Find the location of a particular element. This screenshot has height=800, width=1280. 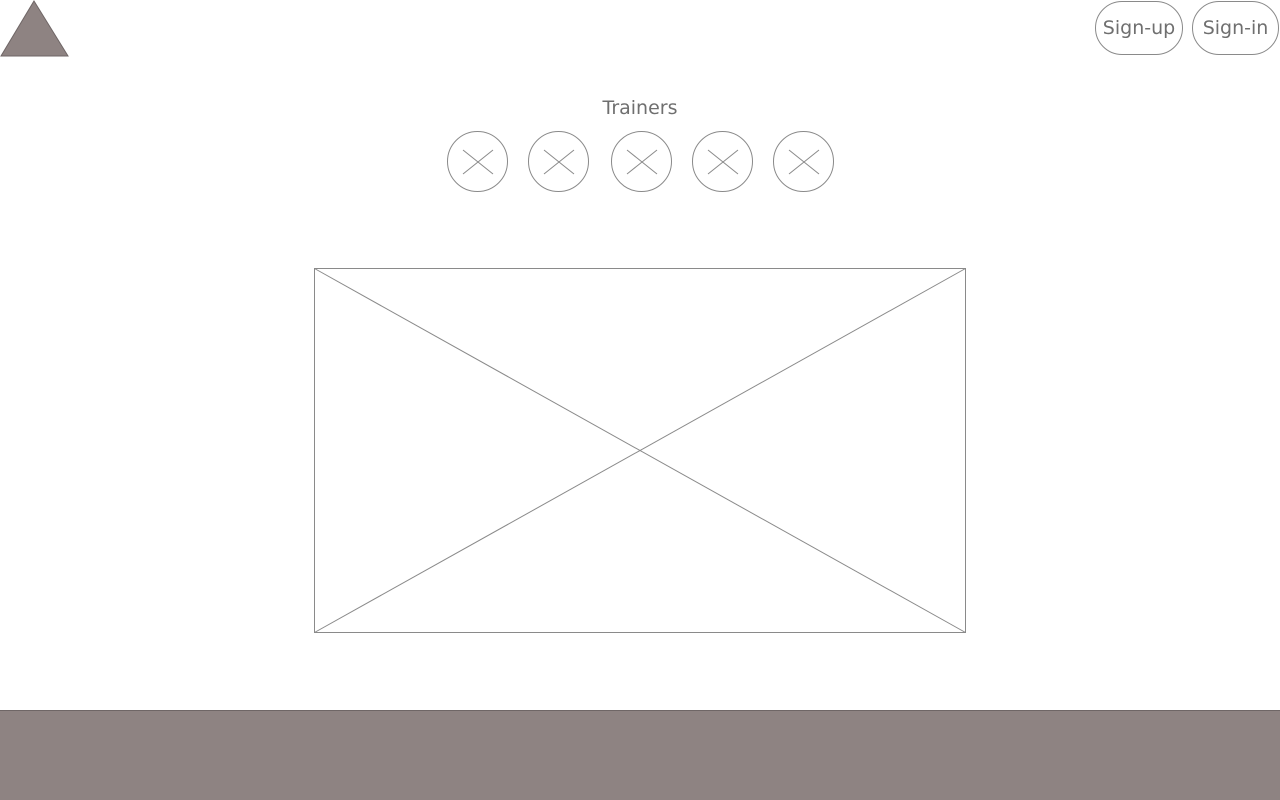

sign-up-button: Sign-up is located at coordinates (1139, 28).